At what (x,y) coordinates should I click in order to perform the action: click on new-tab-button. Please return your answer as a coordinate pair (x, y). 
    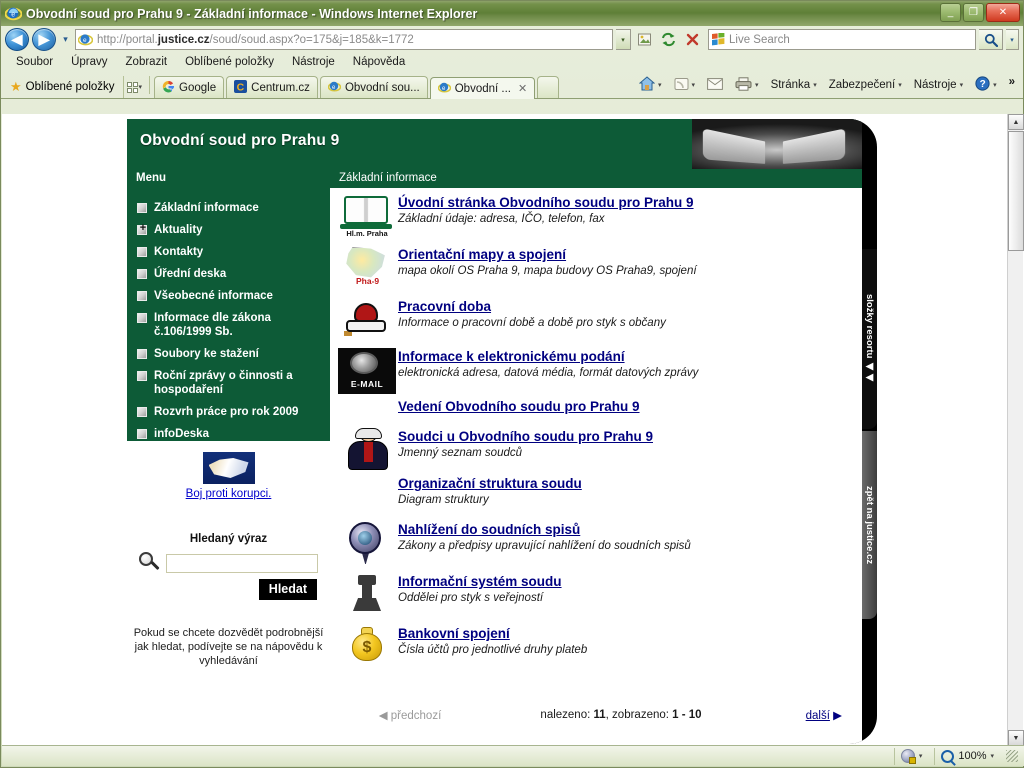
    Looking at the image, I should click on (548, 87).